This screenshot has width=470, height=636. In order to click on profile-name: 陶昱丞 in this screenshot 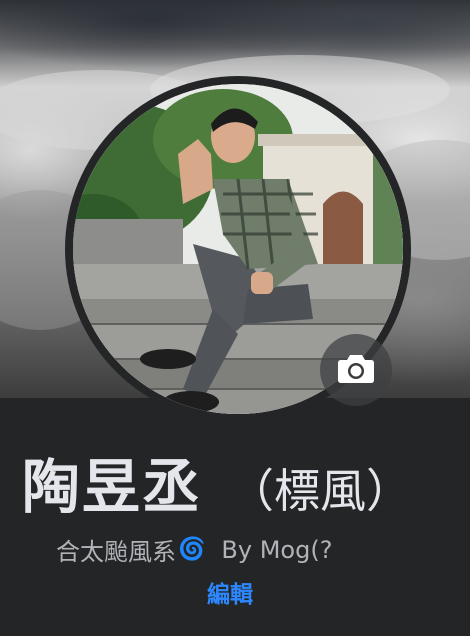, I will do `click(112, 487)`.